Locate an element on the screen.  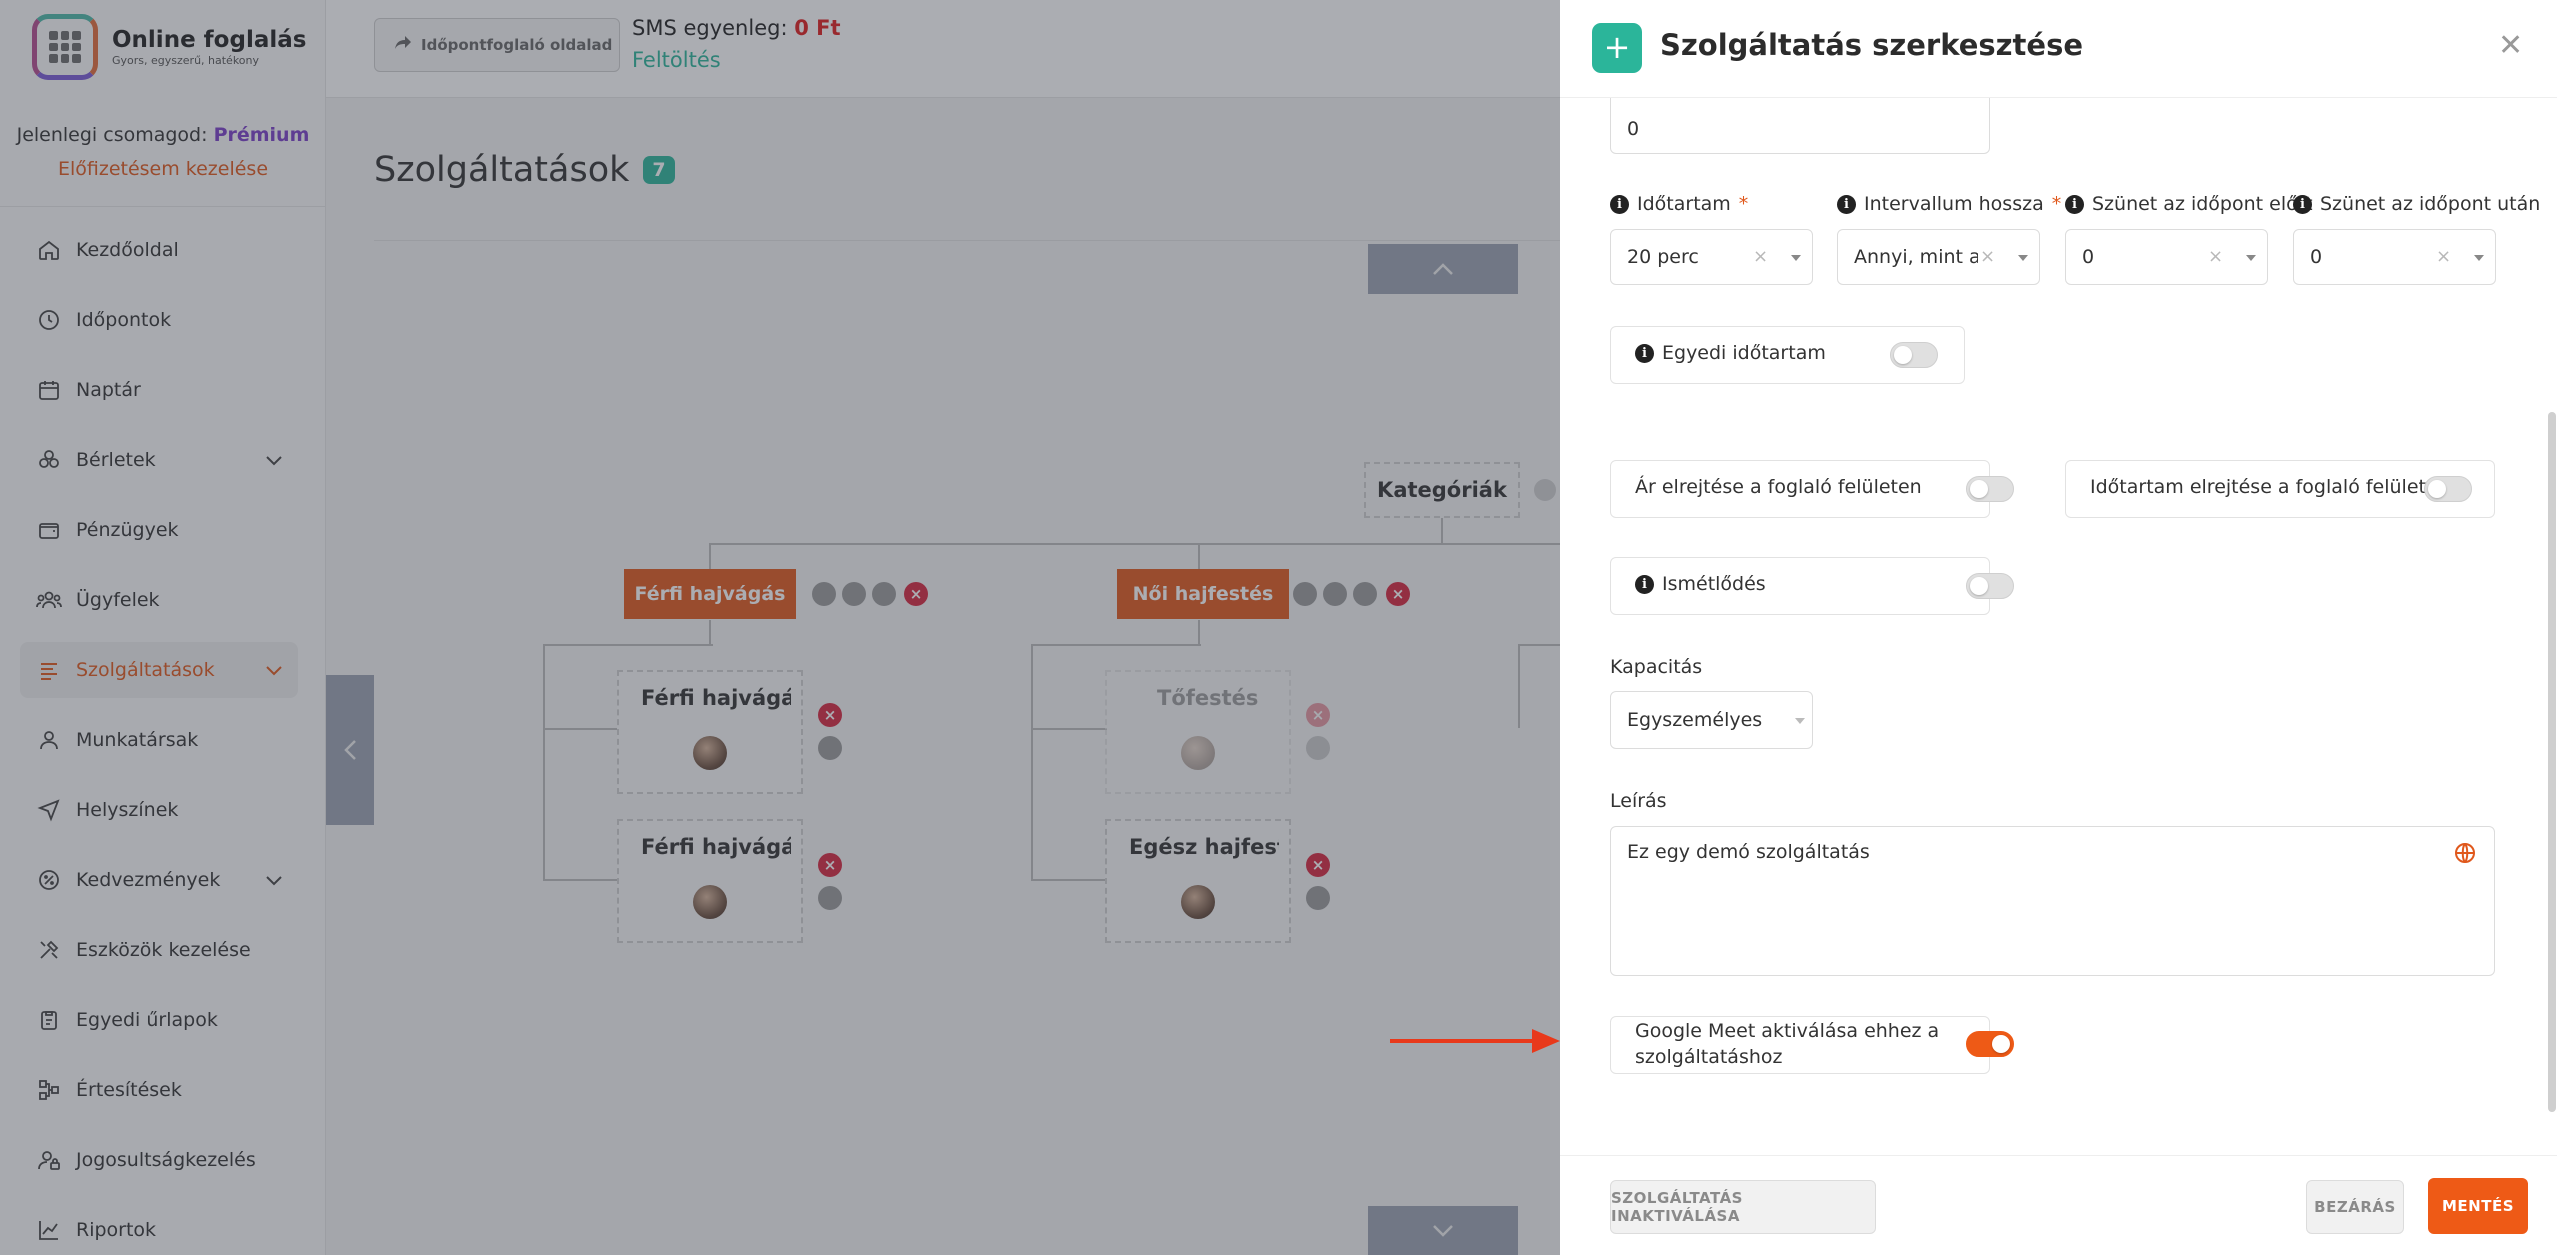
duration-label-text: Időtartam is located at coordinates (1684, 204).